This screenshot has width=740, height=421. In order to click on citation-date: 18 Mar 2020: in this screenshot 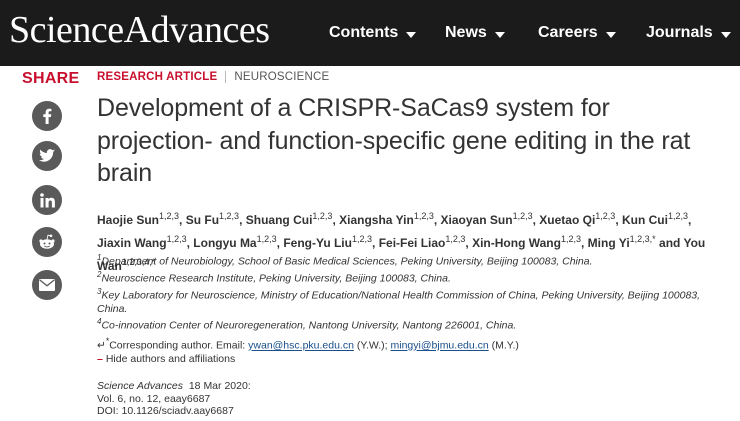, I will do `click(219, 386)`.